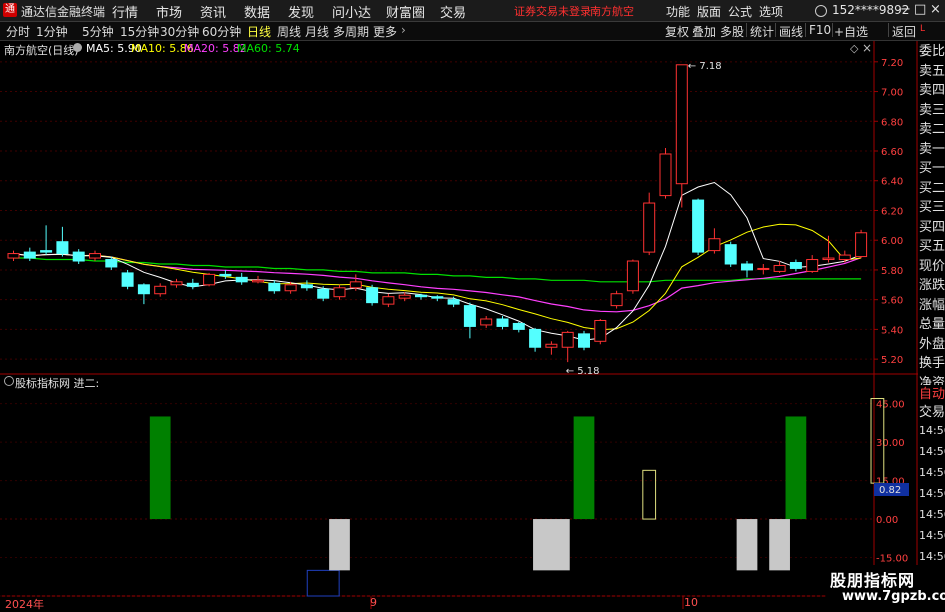 The width and height of the screenshot is (945, 612). Describe the element at coordinates (213, 11) in the screenshot. I see `menu-news: 资讯` at that location.